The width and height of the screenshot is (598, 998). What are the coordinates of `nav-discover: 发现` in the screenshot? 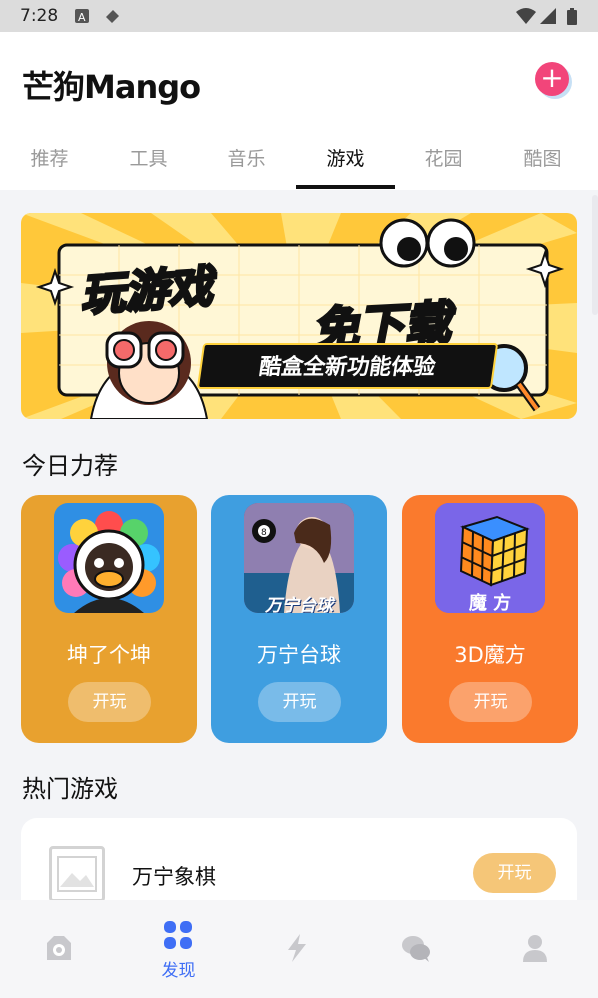 It's located at (178, 949).